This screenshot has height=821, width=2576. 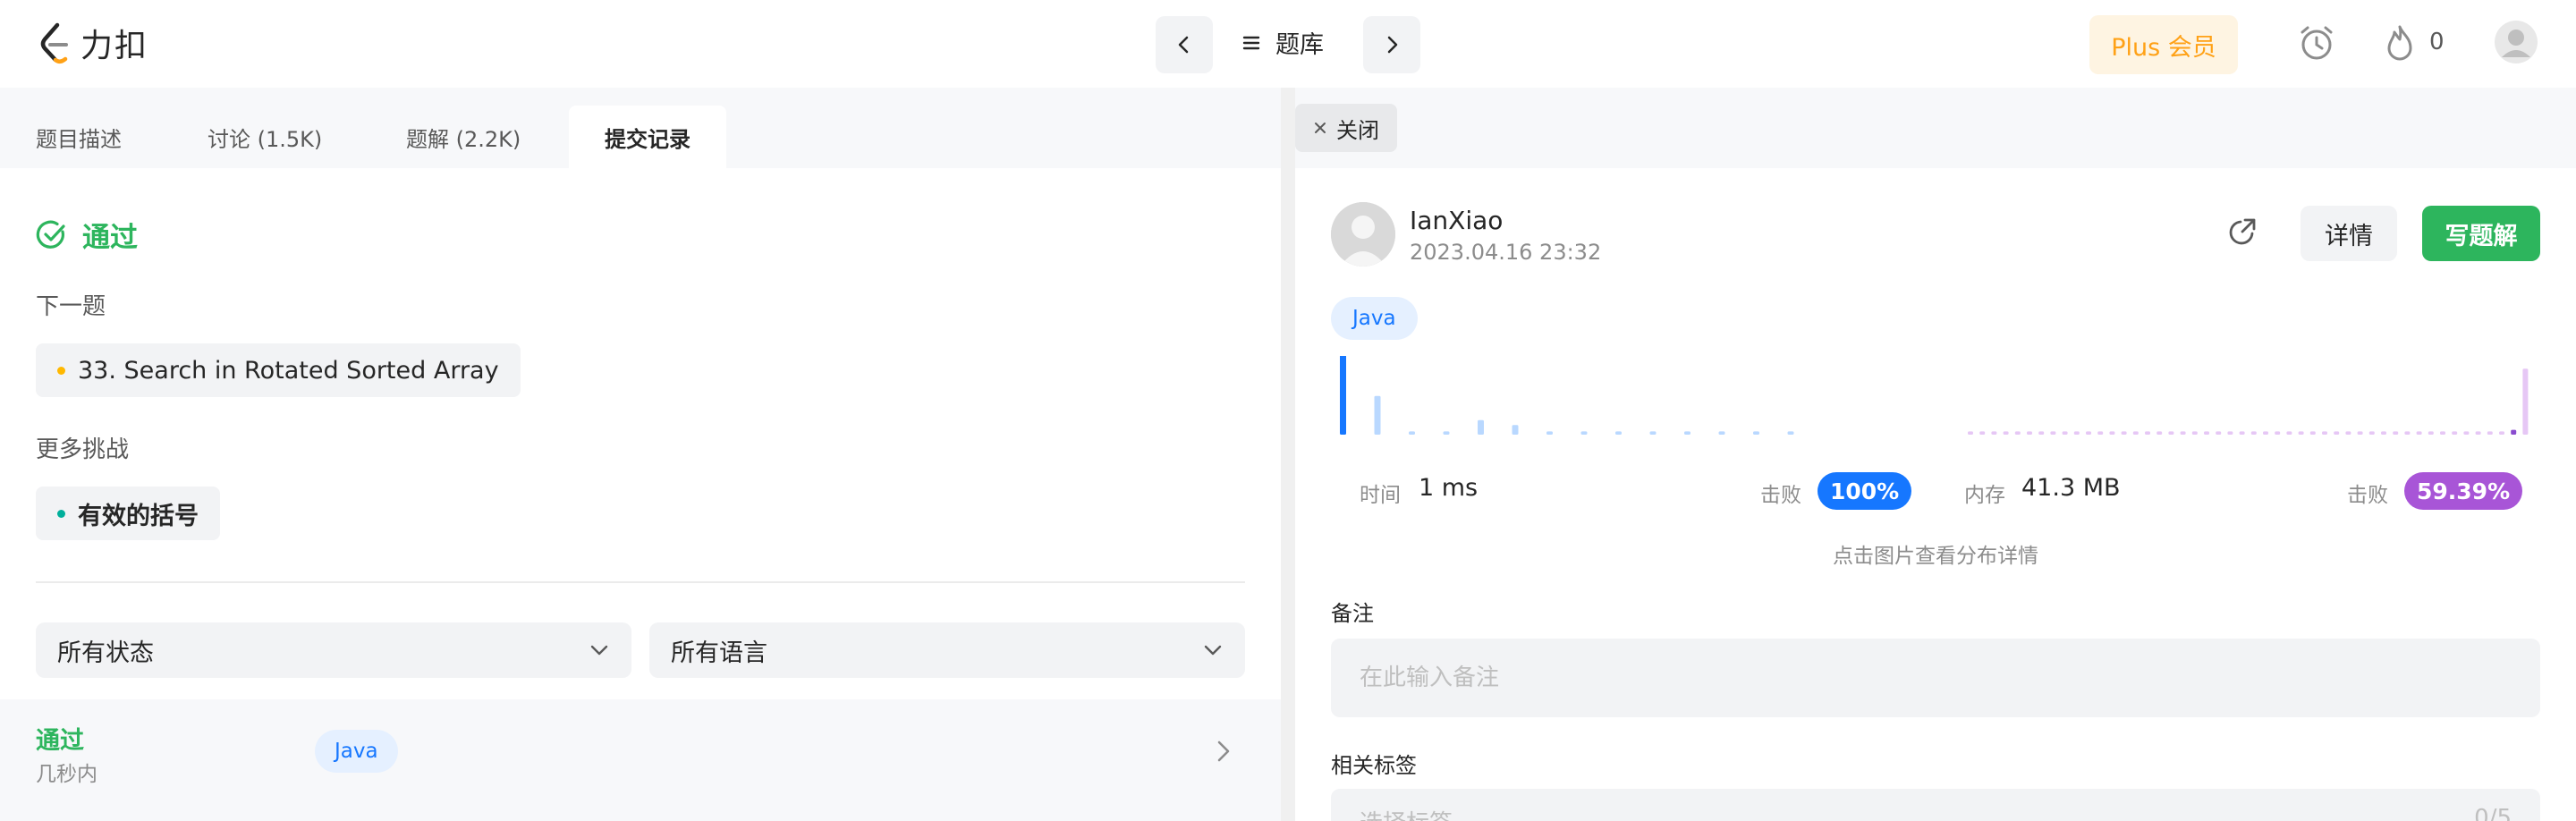 What do you see at coordinates (2316, 43) in the screenshot?
I see `alarm-clock-icon` at bounding box center [2316, 43].